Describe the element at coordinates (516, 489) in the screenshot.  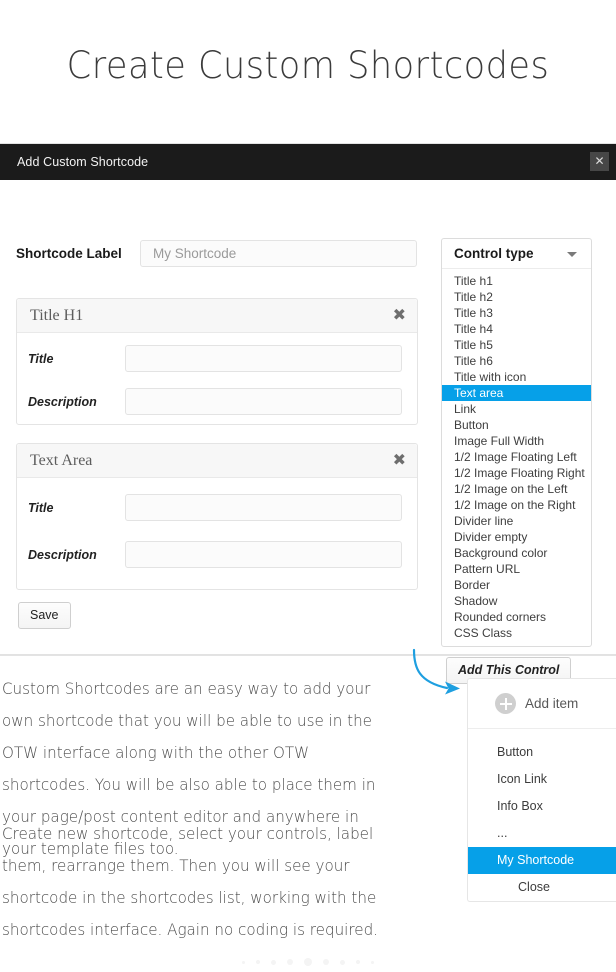
I see `control-type-option: 1/2 Image on the Left` at that location.